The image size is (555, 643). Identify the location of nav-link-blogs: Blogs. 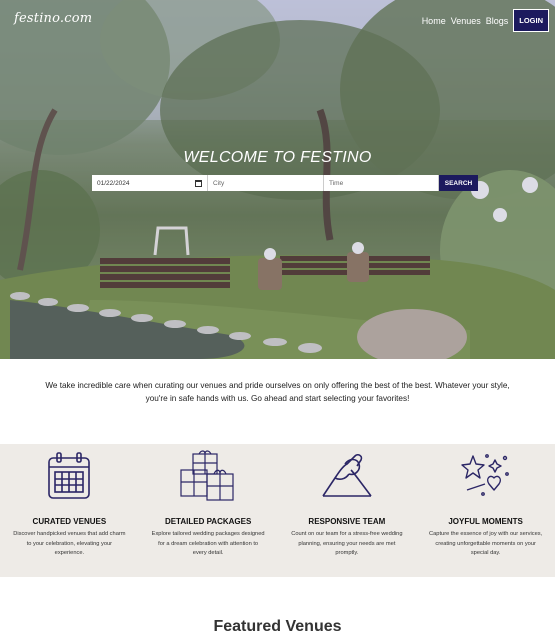
(497, 21).